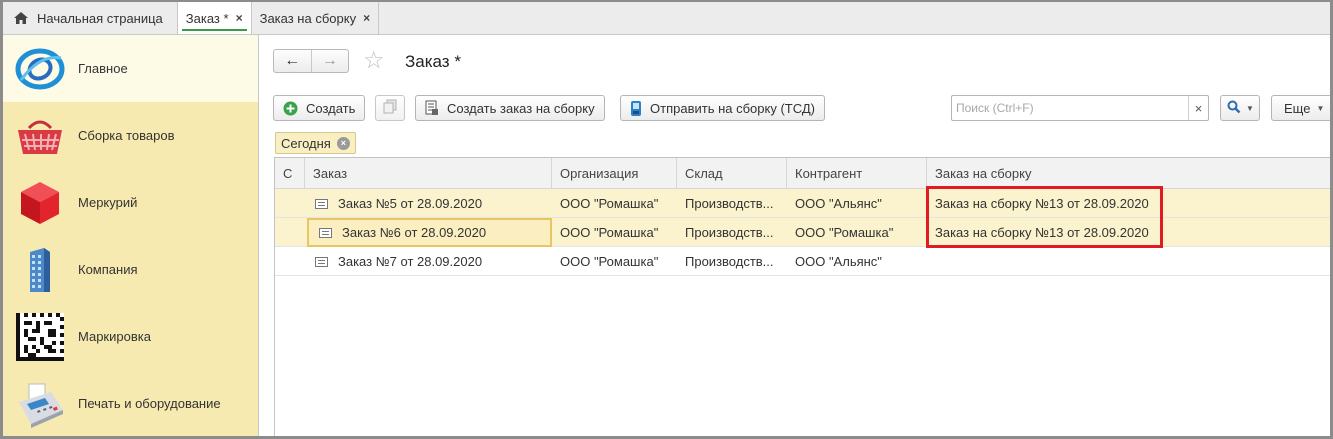 This screenshot has height=439, width=1333. Describe the element at coordinates (108, 202) in the screenshot. I see `sidebar-item-label: Меркурий` at that location.